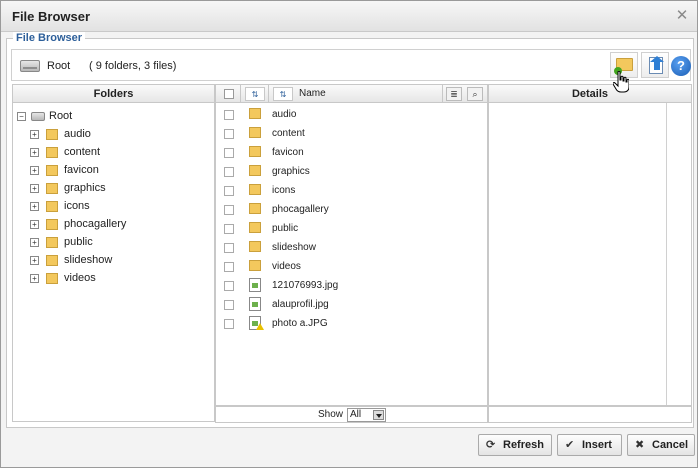 This screenshot has height=468, width=698. Describe the element at coordinates (682, 15) in the screenshot. I see `close-icon: ✕` at that location.